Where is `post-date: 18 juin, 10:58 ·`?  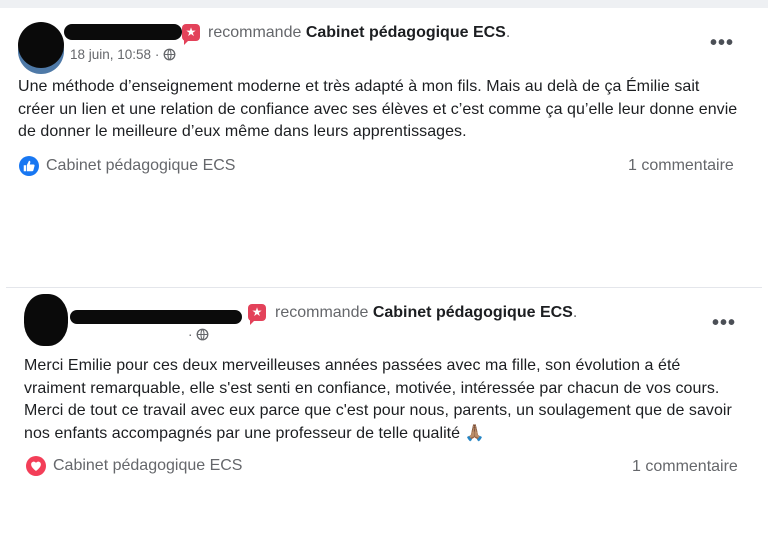
post-date: 18 juin, 10:58 · is located at coordinates (114, 54).